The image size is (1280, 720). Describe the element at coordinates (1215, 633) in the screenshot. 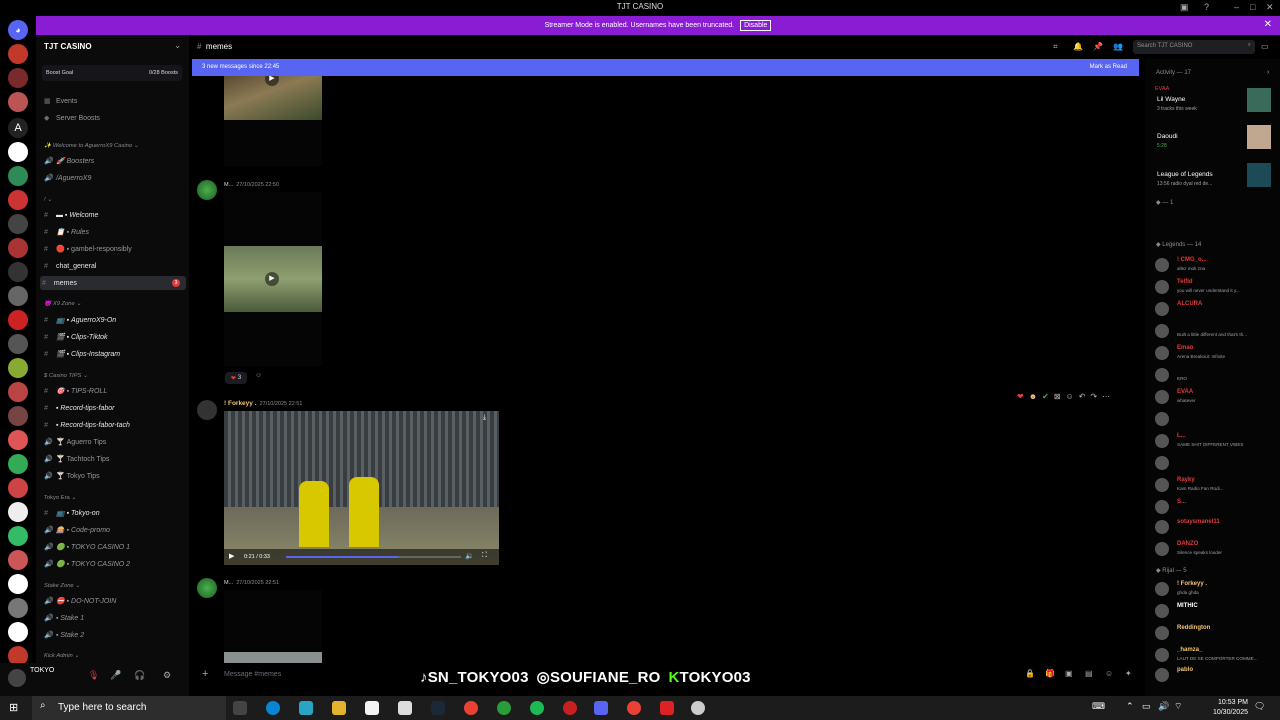

I see `member-row: Reddington` at that location.